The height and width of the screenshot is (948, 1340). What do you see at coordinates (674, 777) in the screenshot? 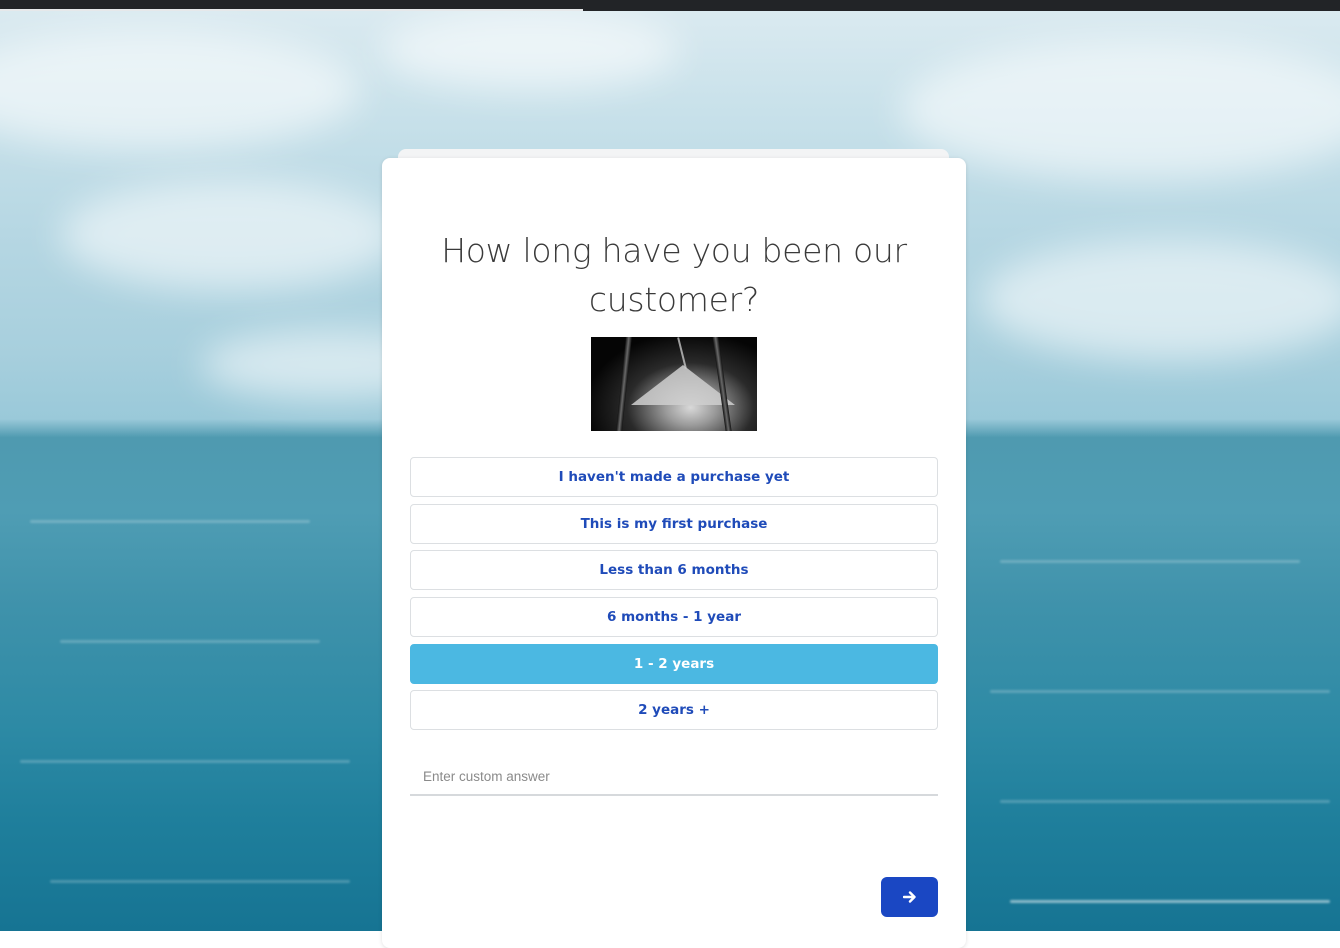
I see `custom-answer-input` at bounding box center [674, 777].